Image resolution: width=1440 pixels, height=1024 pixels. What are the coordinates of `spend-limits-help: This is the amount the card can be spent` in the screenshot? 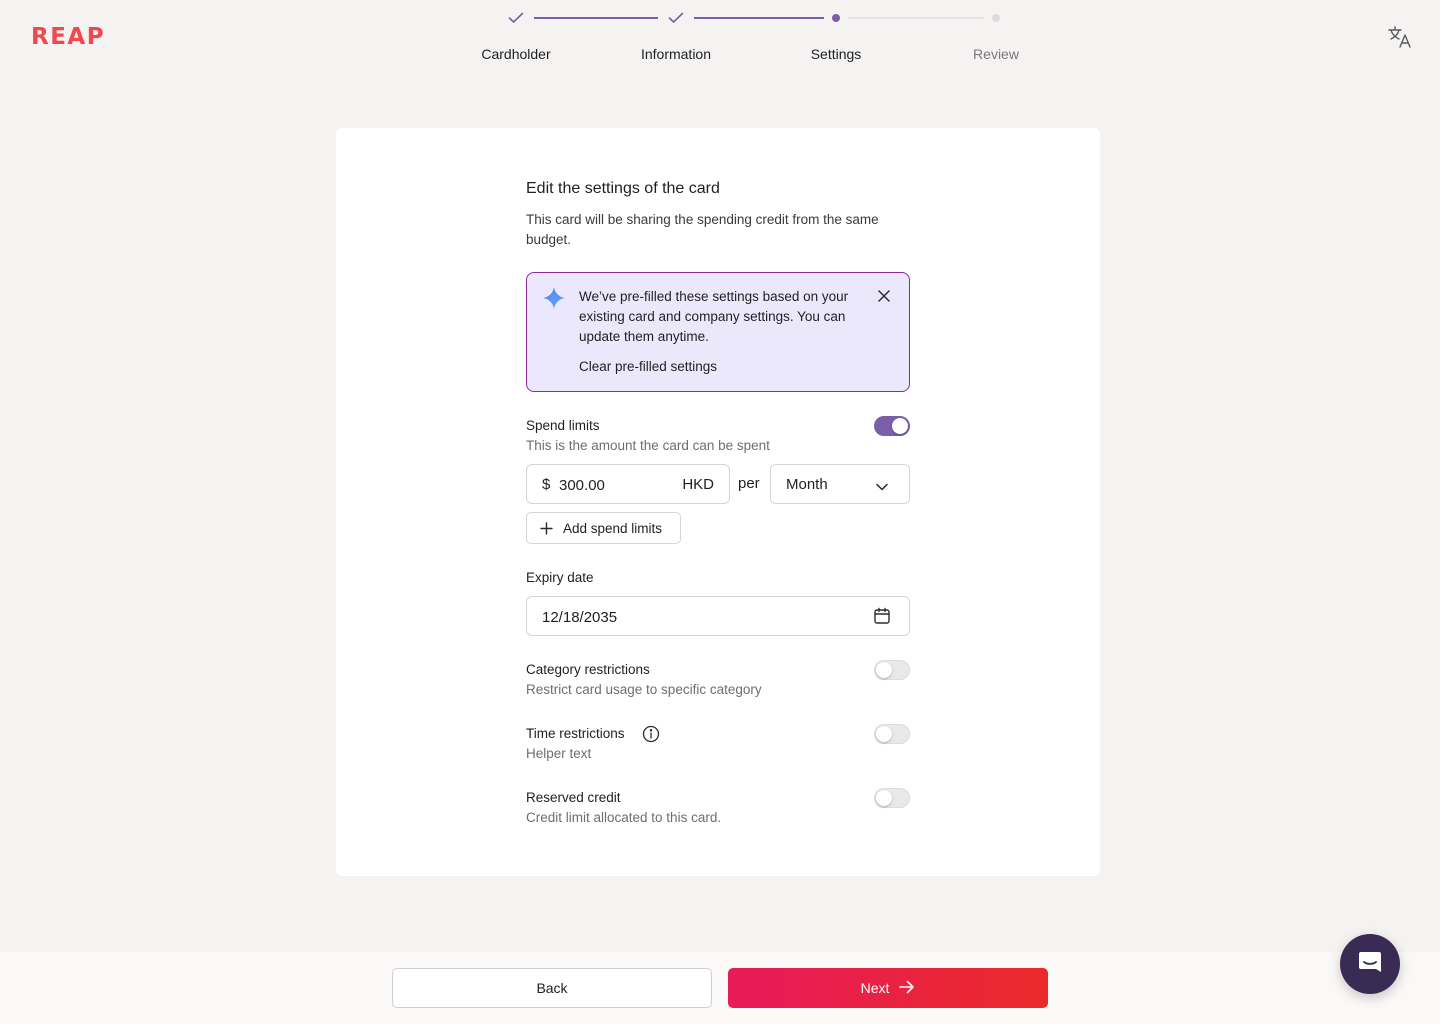 It's located at (648, 445).